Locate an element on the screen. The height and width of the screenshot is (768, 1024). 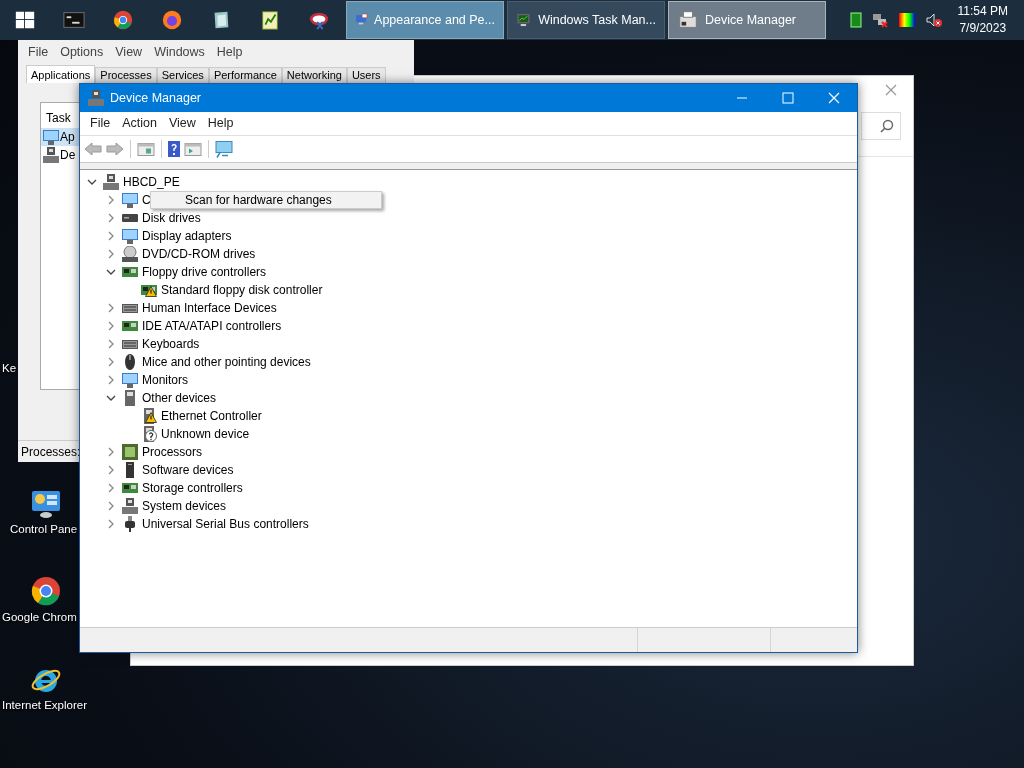
tree-item: Storage controllers is located at coordinates (192, 488).